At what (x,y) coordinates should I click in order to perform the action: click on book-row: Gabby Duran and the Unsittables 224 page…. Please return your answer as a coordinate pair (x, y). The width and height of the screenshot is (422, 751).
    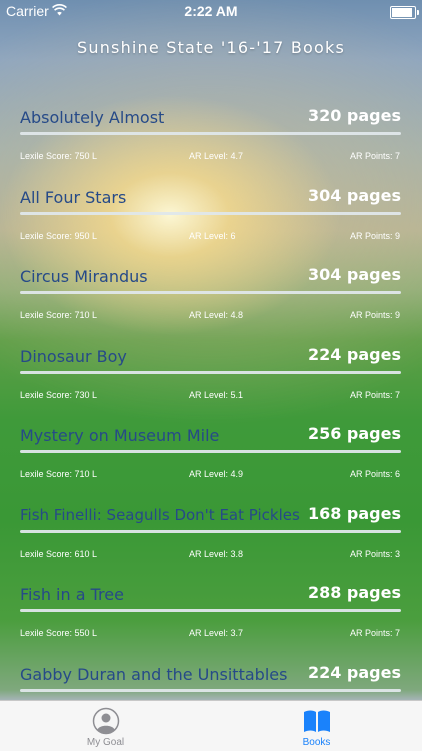
    Looking at the image, I should click on (211, 678).